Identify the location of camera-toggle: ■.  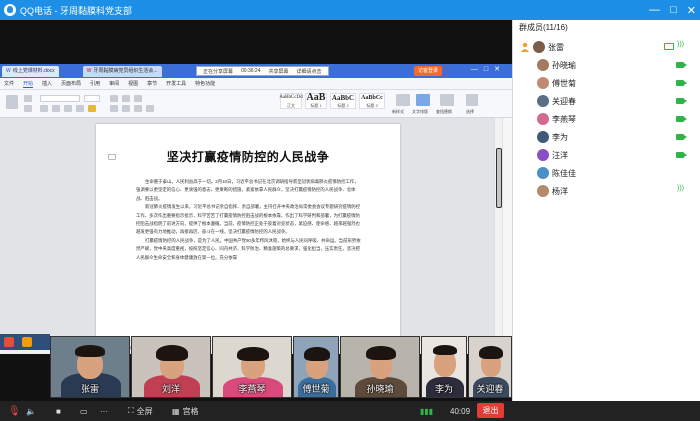
(58, 411).